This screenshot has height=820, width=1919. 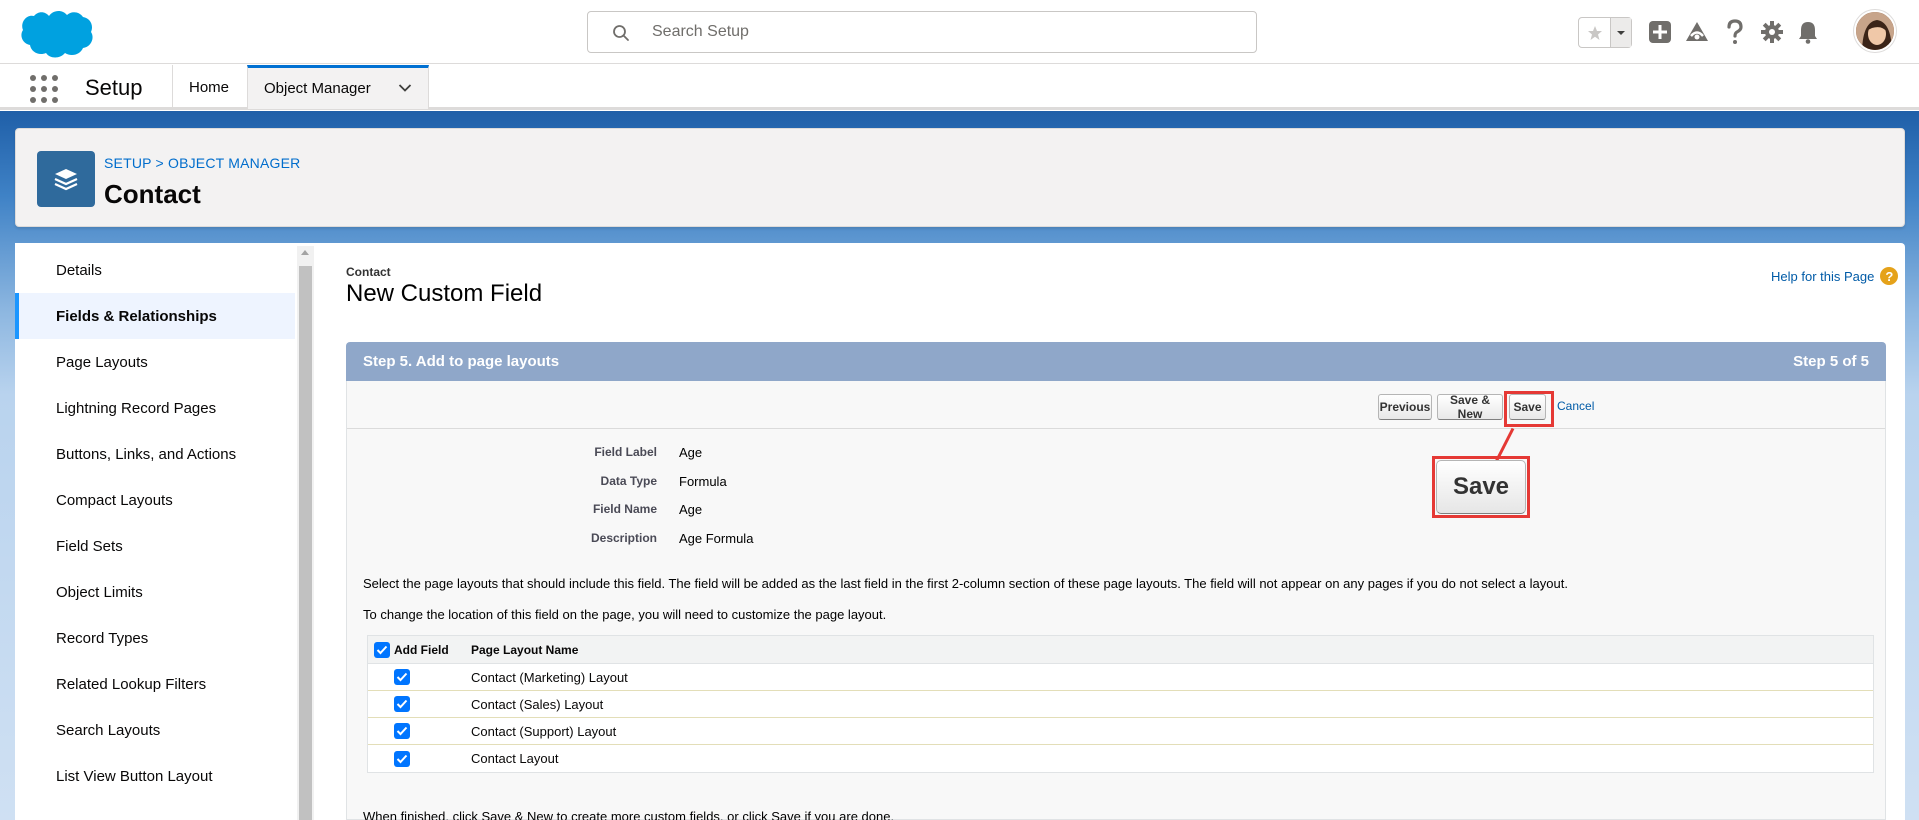 What do you see at coordinates (368, 272) in the screenshot?
I see `object-subtitle: Contact` at bounding box center [368, 272].